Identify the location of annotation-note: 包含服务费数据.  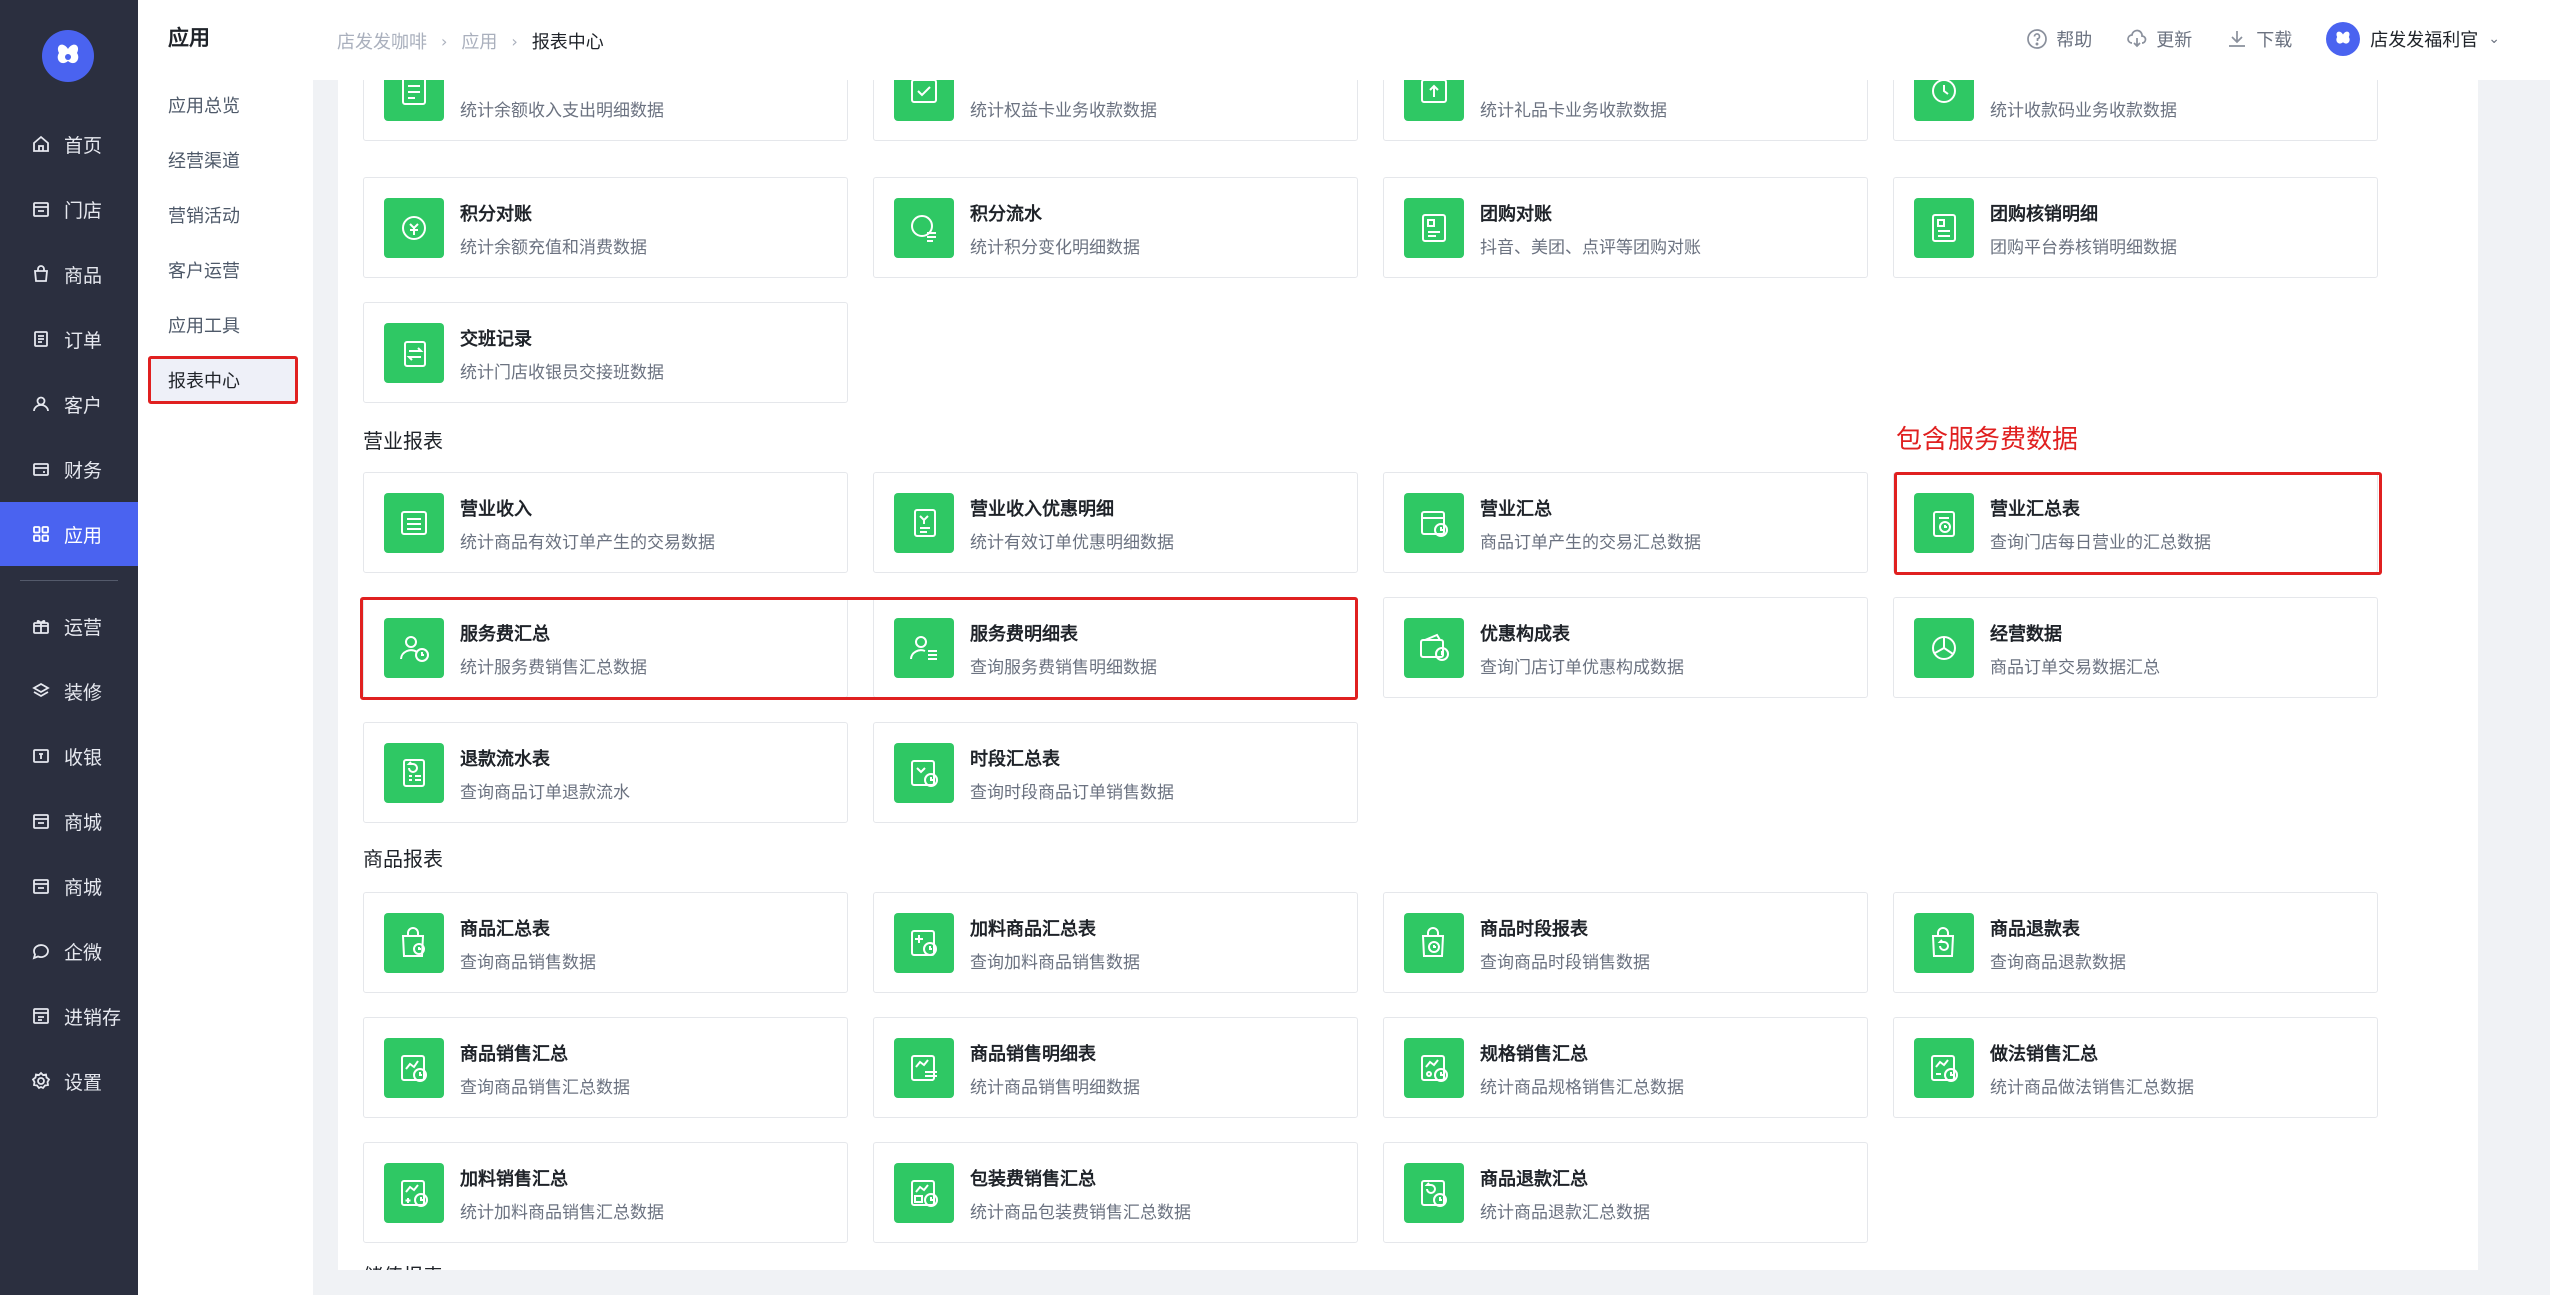
(1987, 440).